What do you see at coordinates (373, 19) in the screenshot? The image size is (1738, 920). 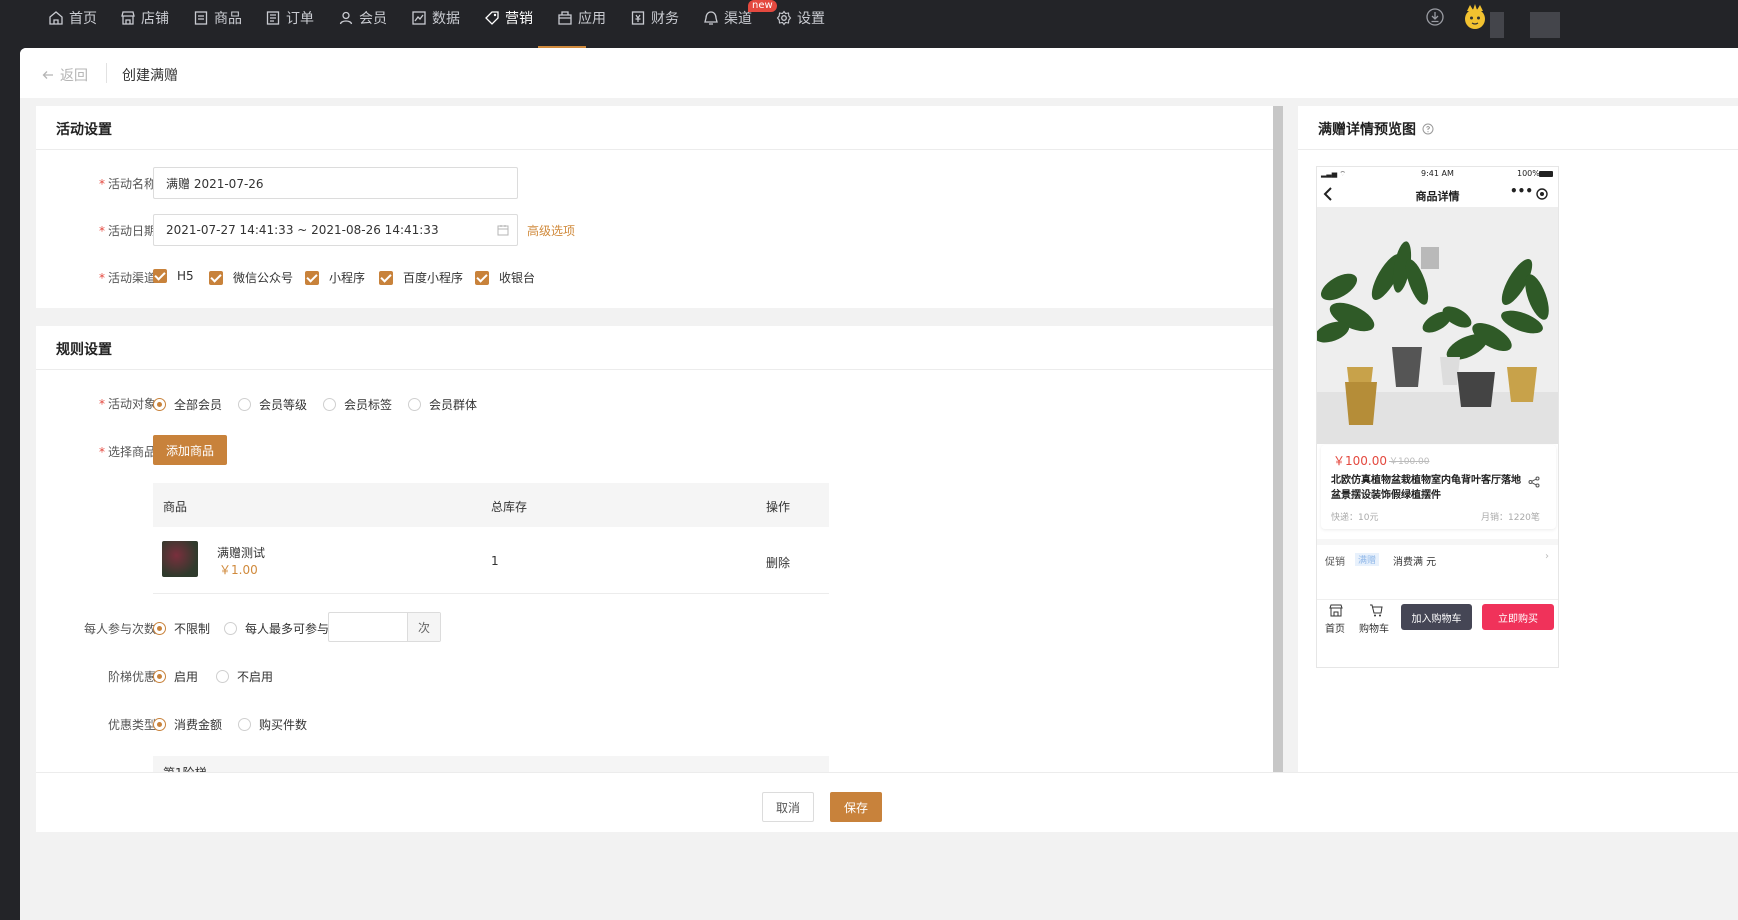 I see `nav-label: 会员` at bounding box center [373, 19].